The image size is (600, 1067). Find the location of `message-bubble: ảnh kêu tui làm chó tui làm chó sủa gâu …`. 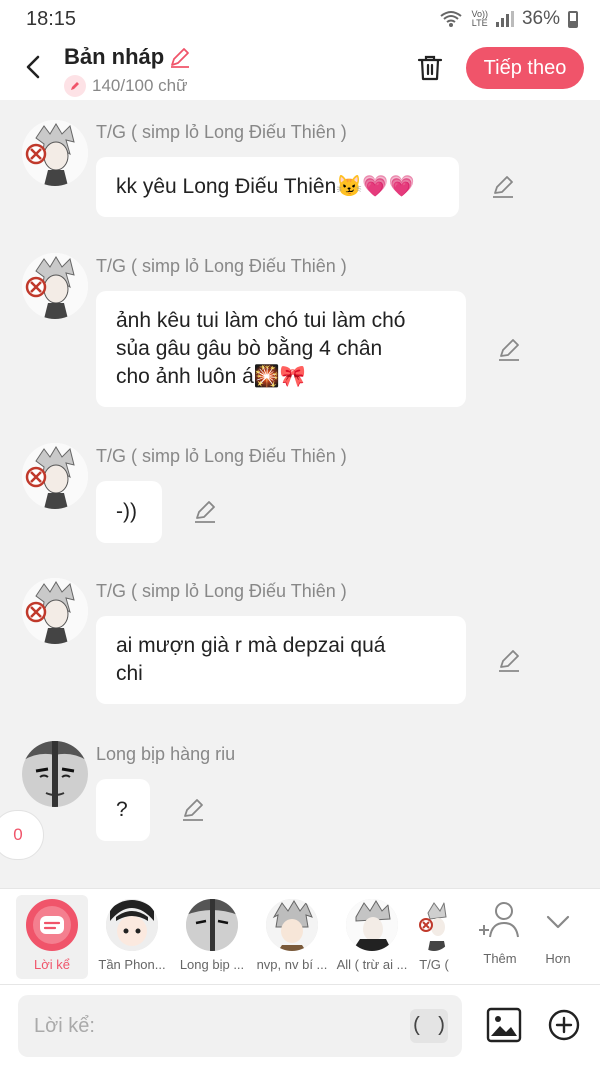

message-bubble: ảnh kêu tui làm chó tui làm chó sủa gâu … is located at coordinates (281, 349).